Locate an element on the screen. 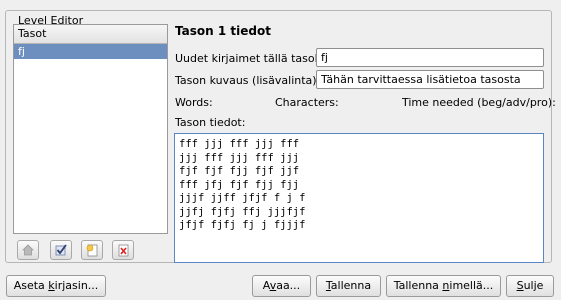 The image size is (561, 300). delete-level-button is located at coordinates (123, 250).